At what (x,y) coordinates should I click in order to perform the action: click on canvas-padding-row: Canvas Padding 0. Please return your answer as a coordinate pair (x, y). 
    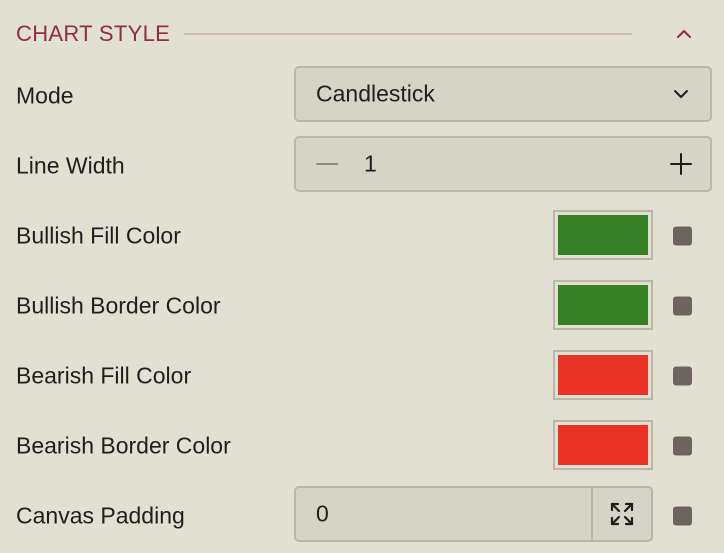
    Looking at the image, I should click on (364, 516).